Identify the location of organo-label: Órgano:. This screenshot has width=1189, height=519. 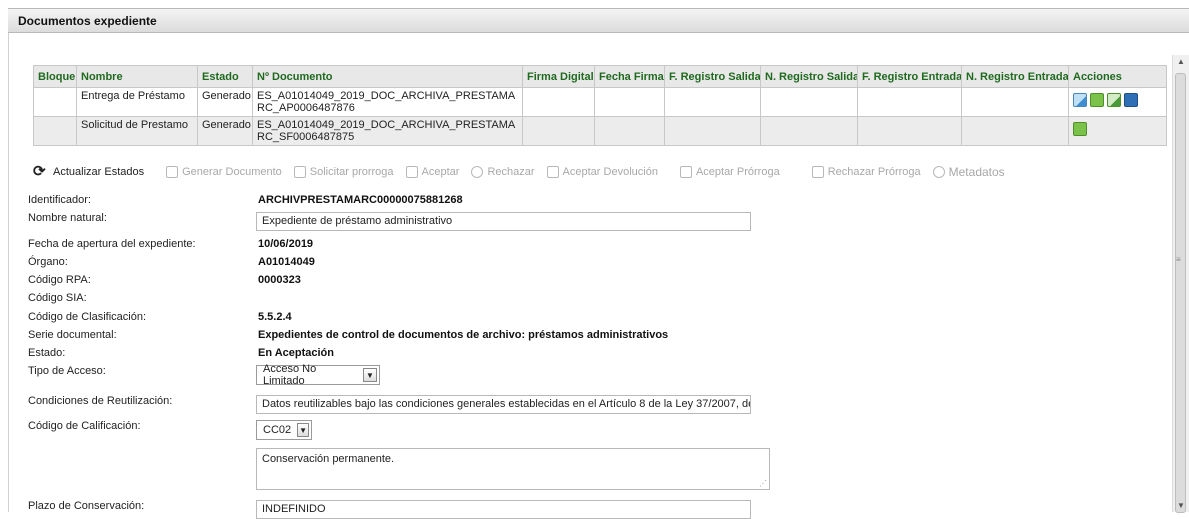
(48, 262).